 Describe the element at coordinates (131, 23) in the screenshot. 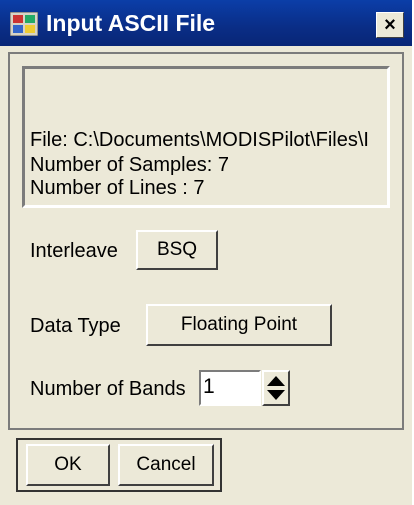

I see `window-title: Input ASCII File` at that location.